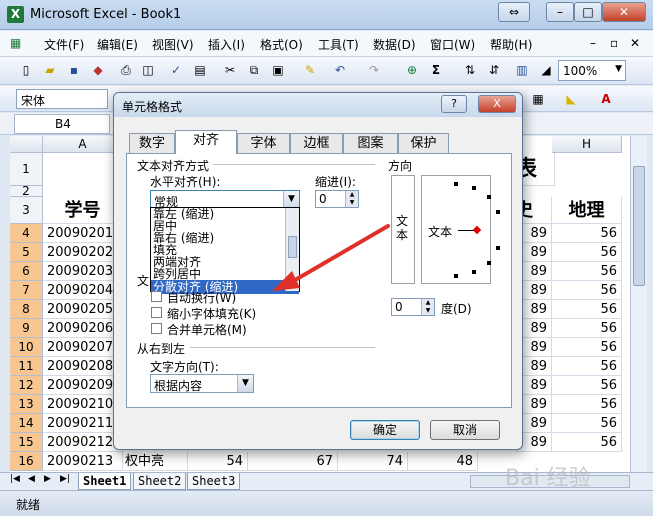 This screenshot has width=653, height=516. I want to click on header-cell: 学号, so click(83, 210).